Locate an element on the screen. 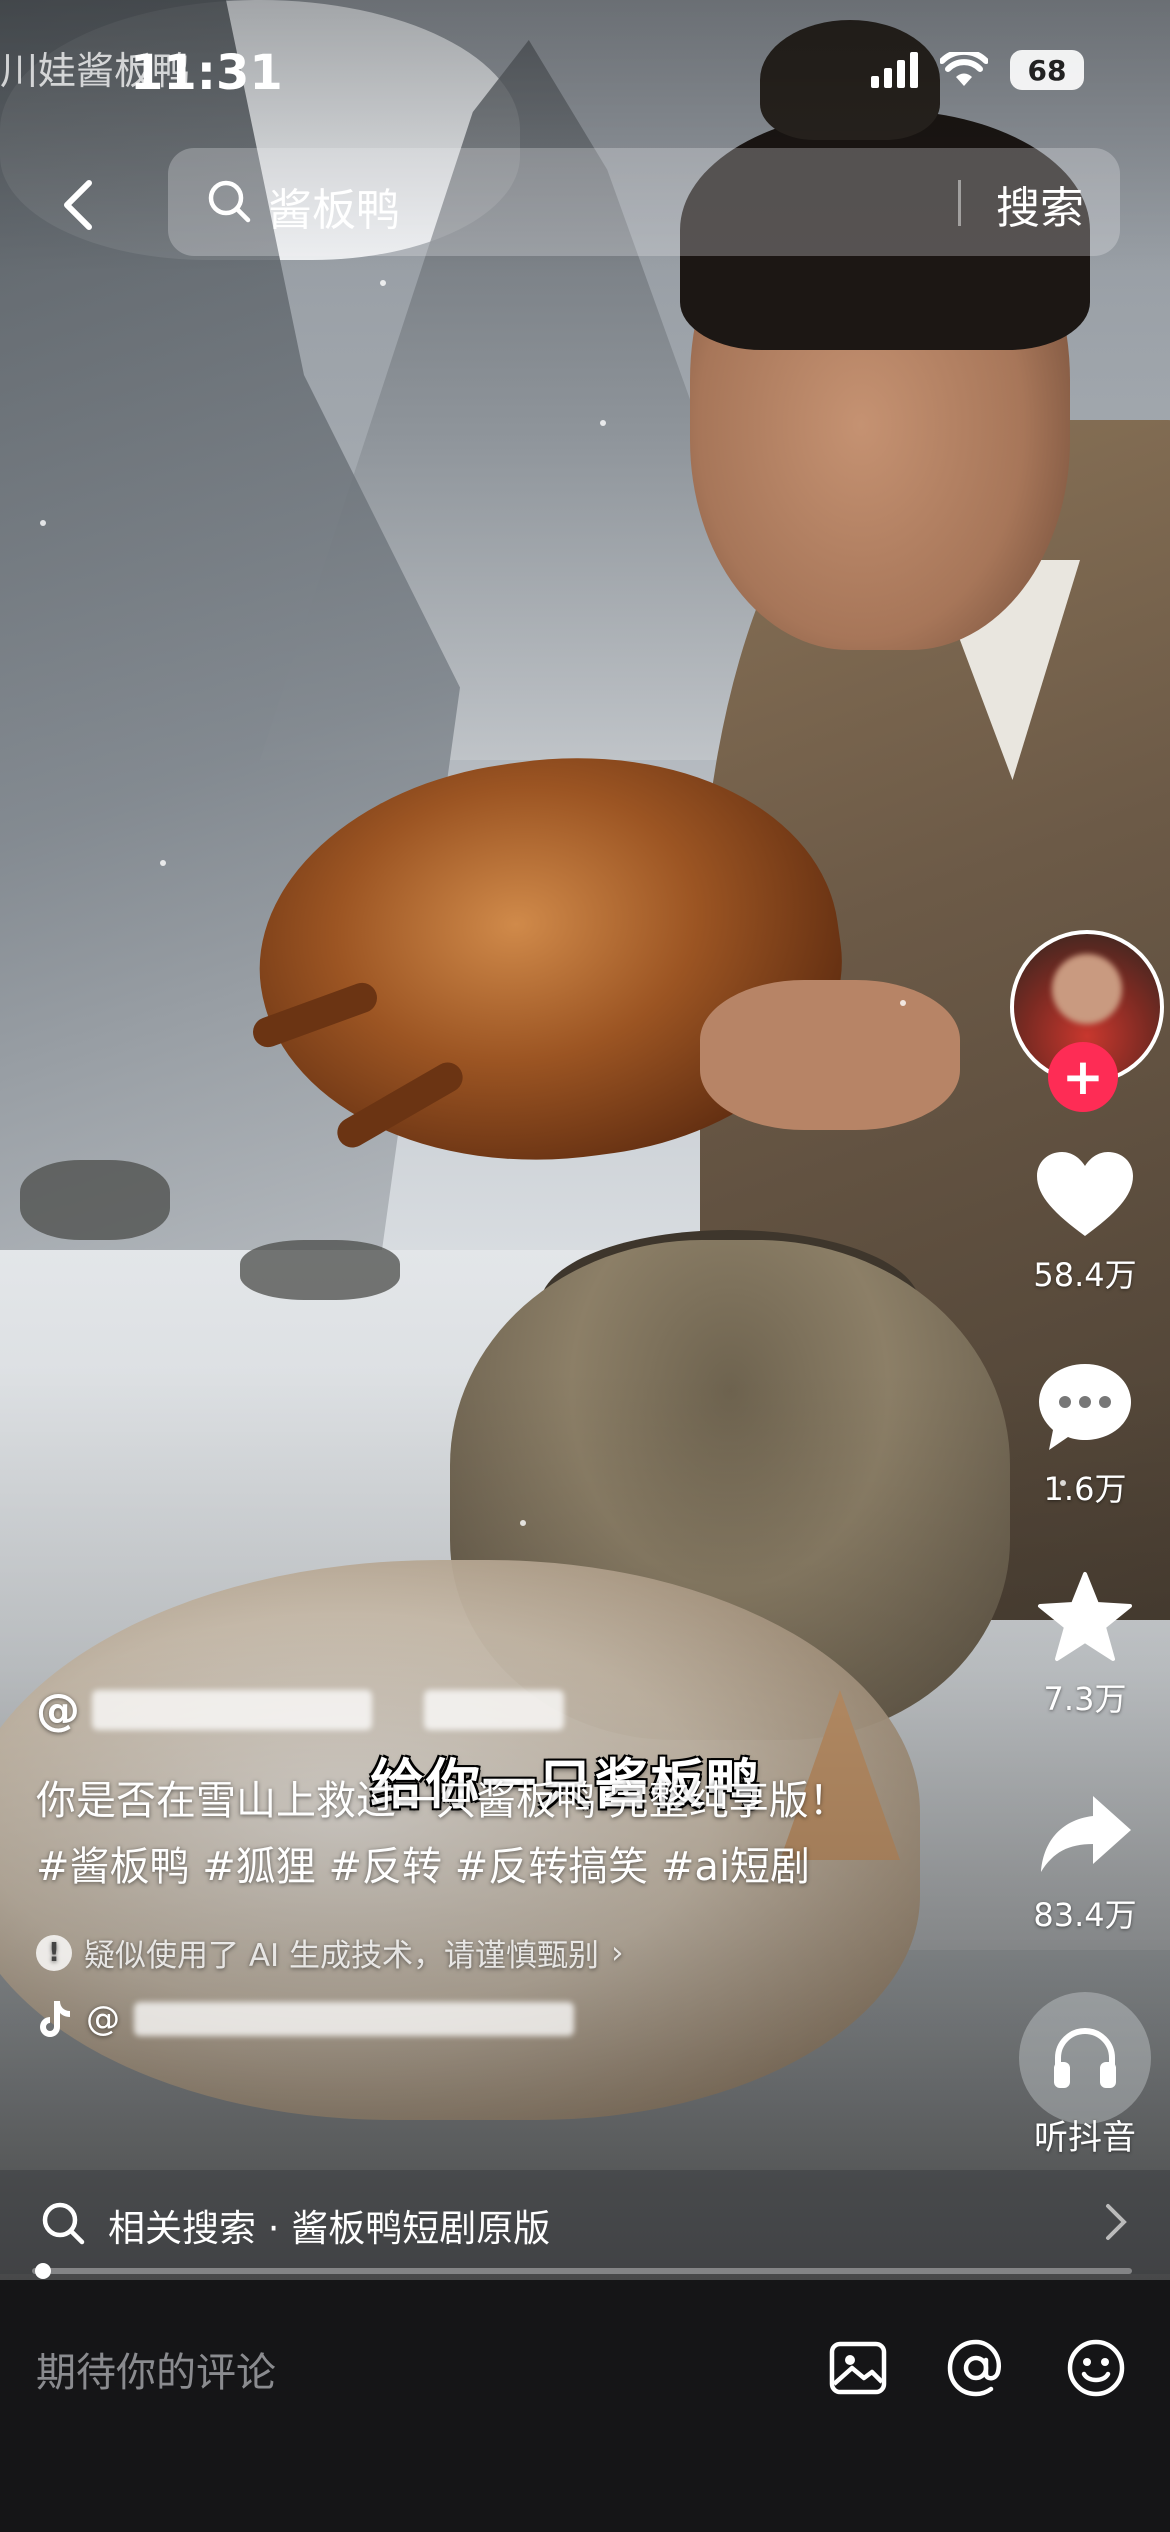 This screenshot has height=2532, width=1170. top-bar: 酱板鸭 搜索 is located at coordinates (585, 203).